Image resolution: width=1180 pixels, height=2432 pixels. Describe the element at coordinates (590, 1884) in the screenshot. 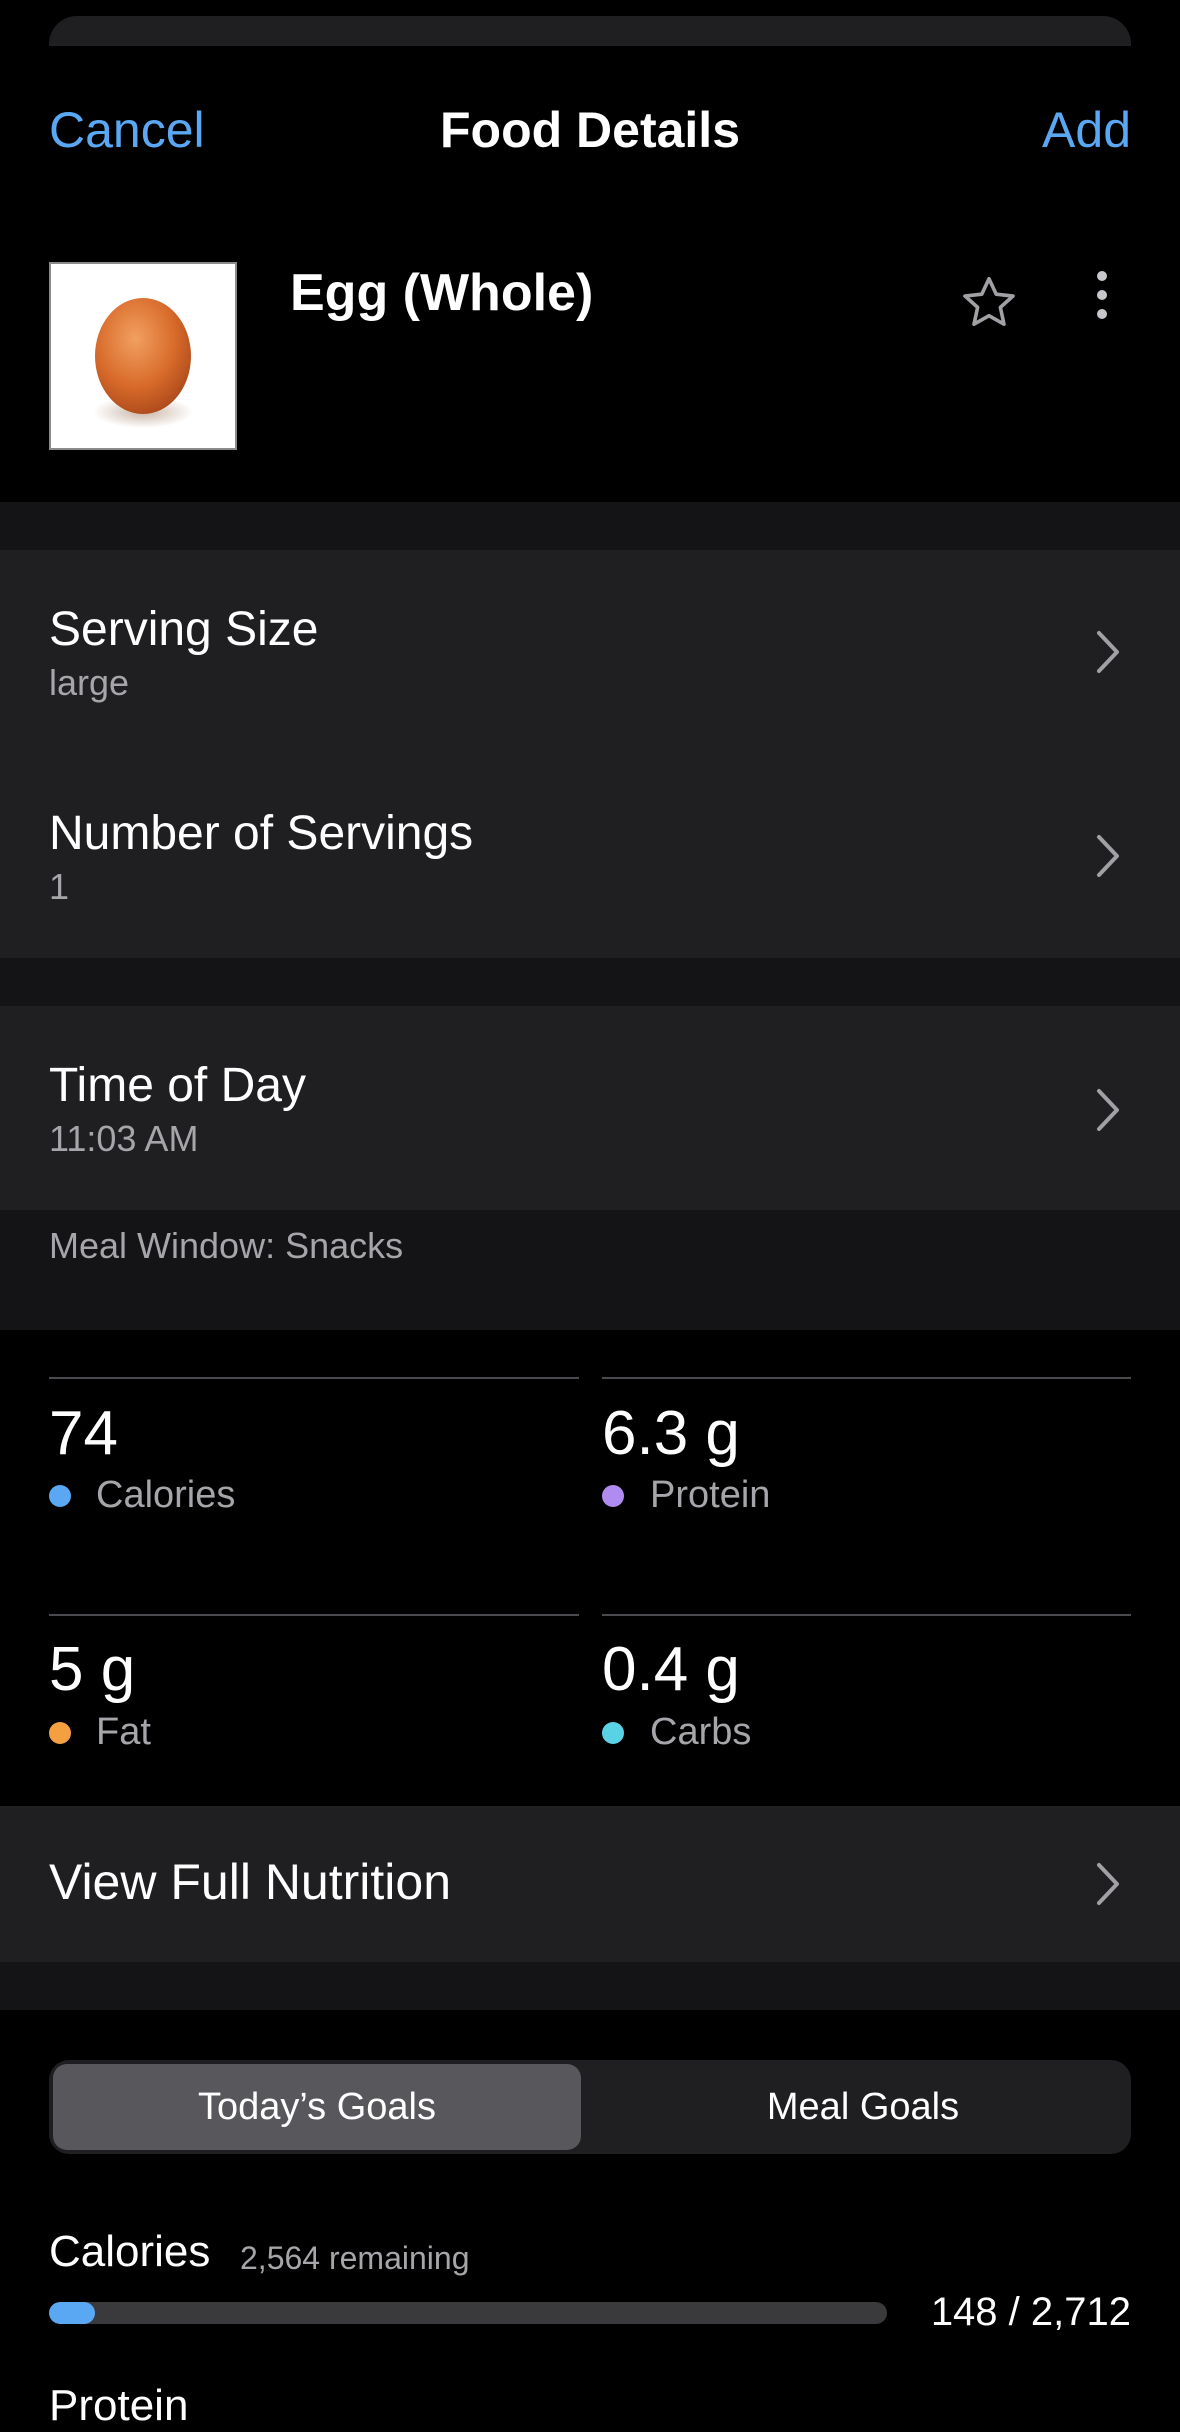

I see `view-full-nutrition-row: View Full Nutrition` at that location.